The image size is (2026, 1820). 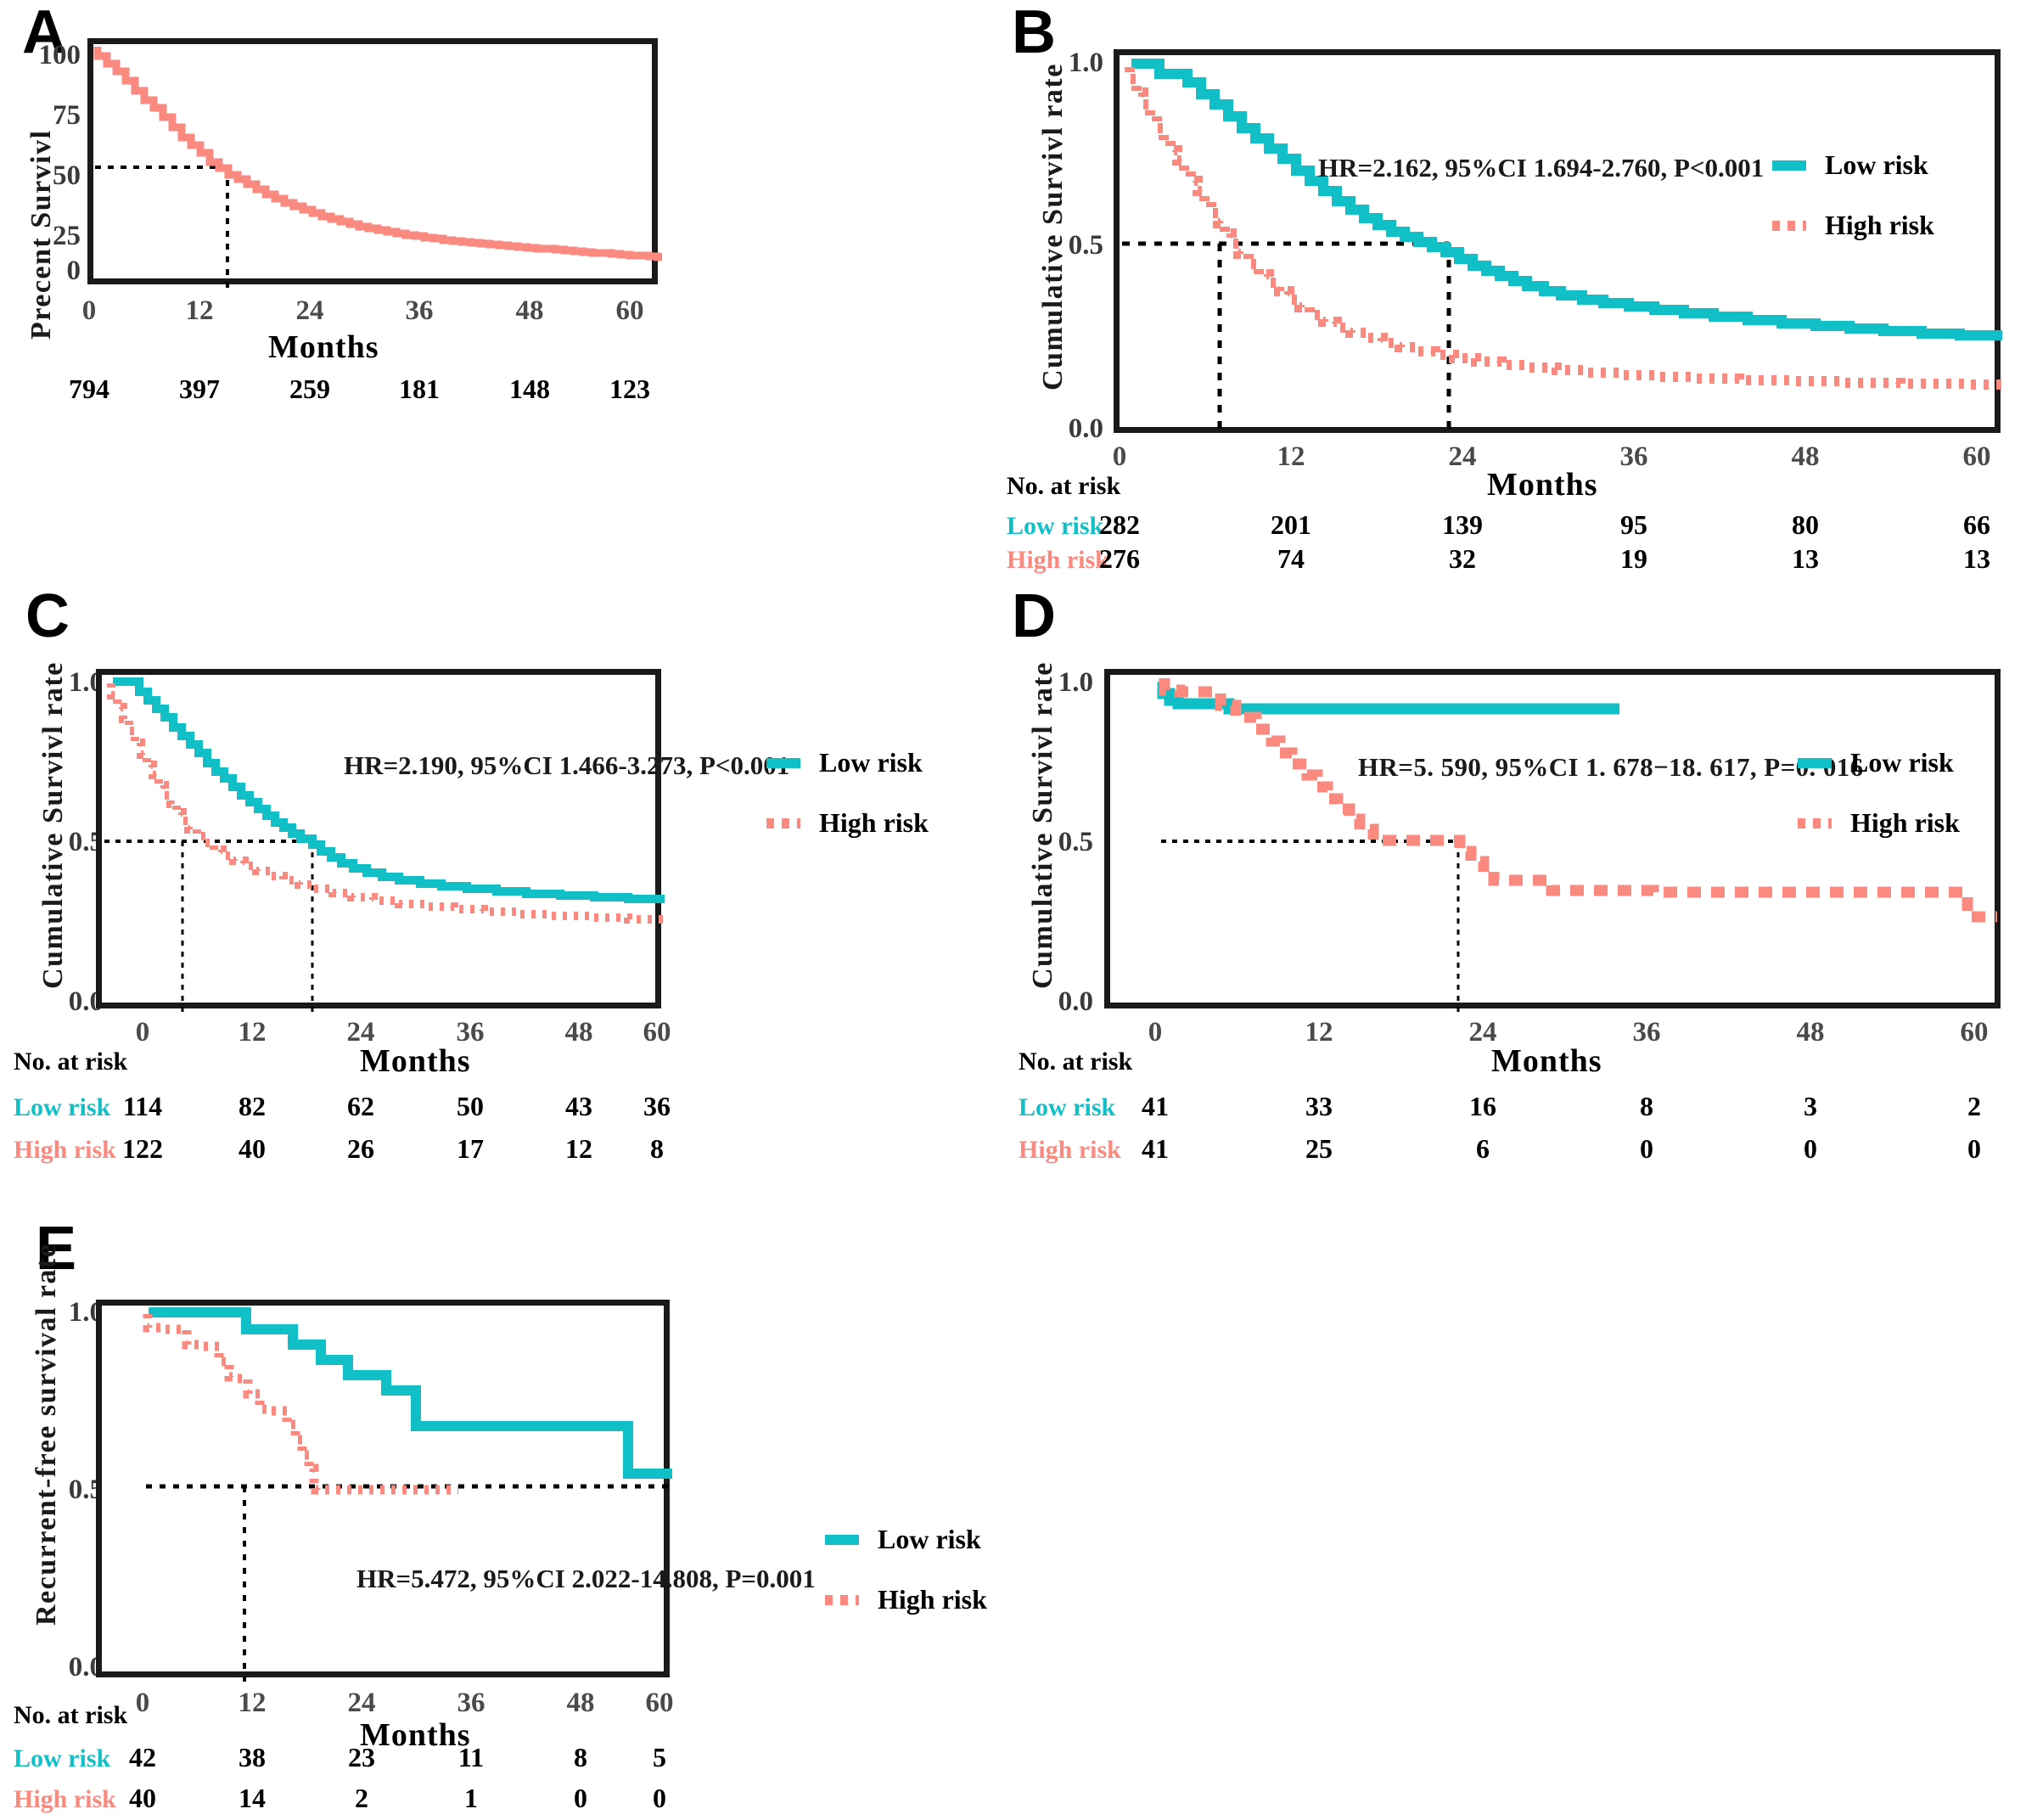 I want to click on panel-c-letter: C, so click(x=48, y=616).